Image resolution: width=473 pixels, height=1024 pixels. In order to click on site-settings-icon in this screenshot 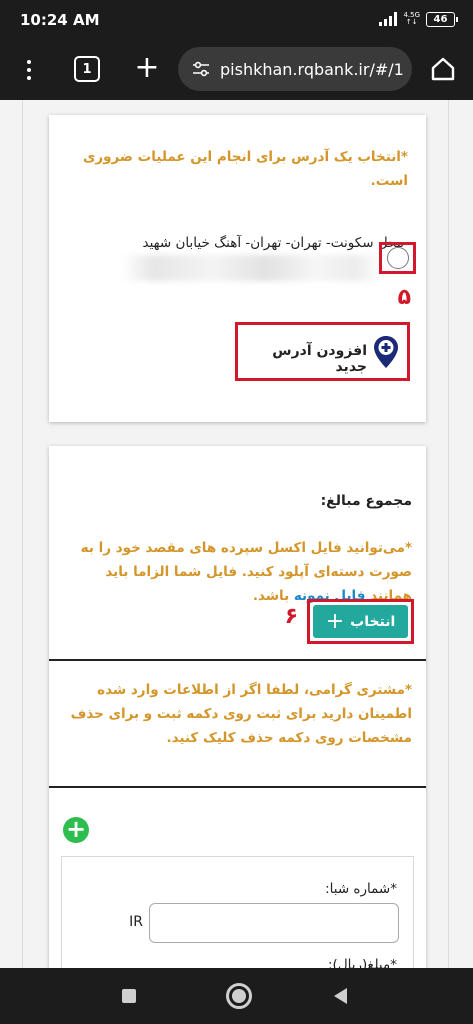, I will do `click(201, 69)`.